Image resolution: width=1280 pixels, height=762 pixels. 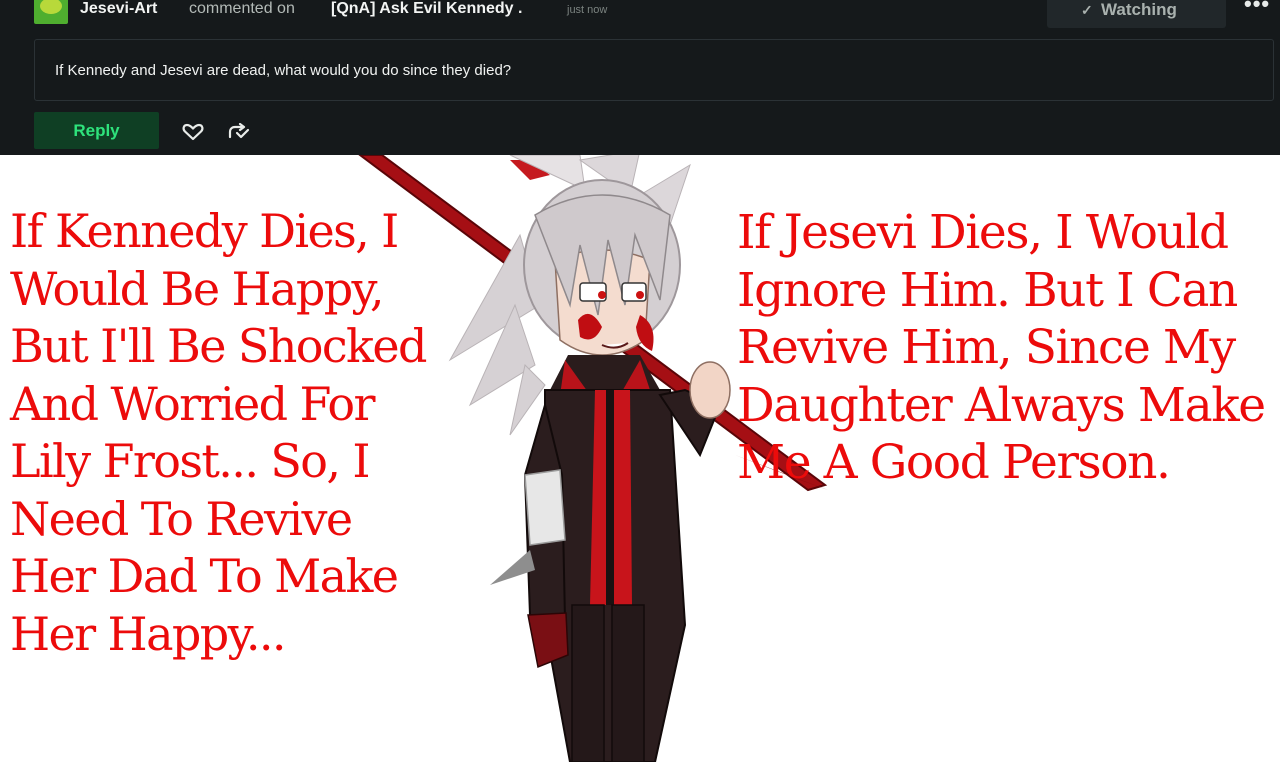 What do you see at coordinates (239, 132) in the screenshot?
I see `share-icon` at bounding box center [239, 132].